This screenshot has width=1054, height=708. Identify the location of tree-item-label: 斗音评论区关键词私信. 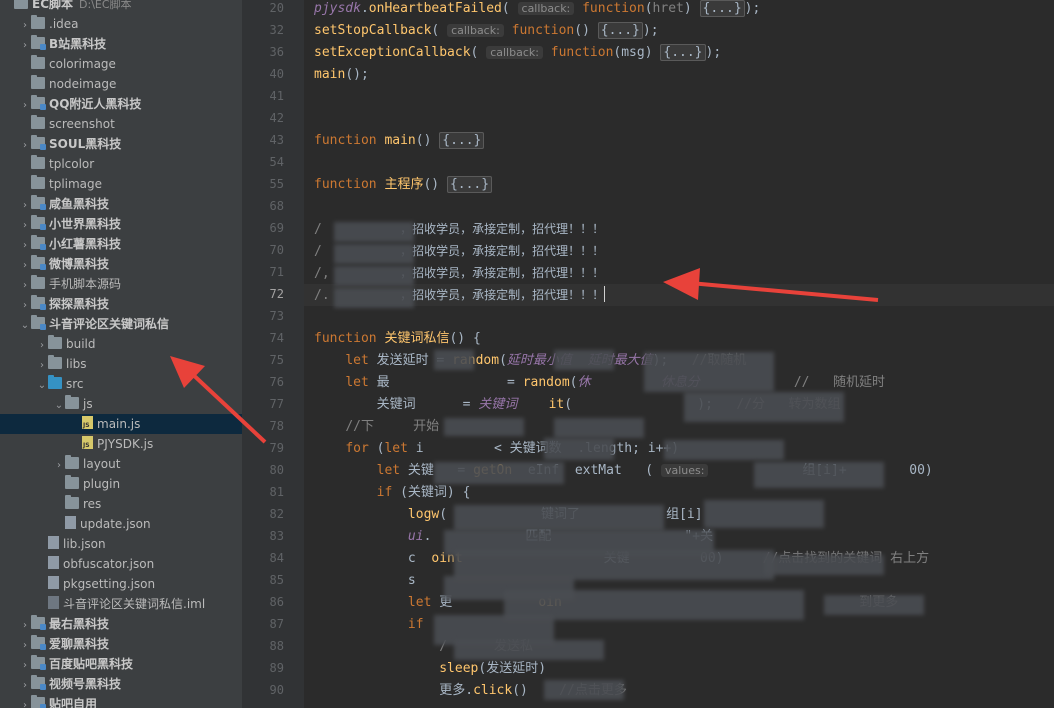
(109, 324).